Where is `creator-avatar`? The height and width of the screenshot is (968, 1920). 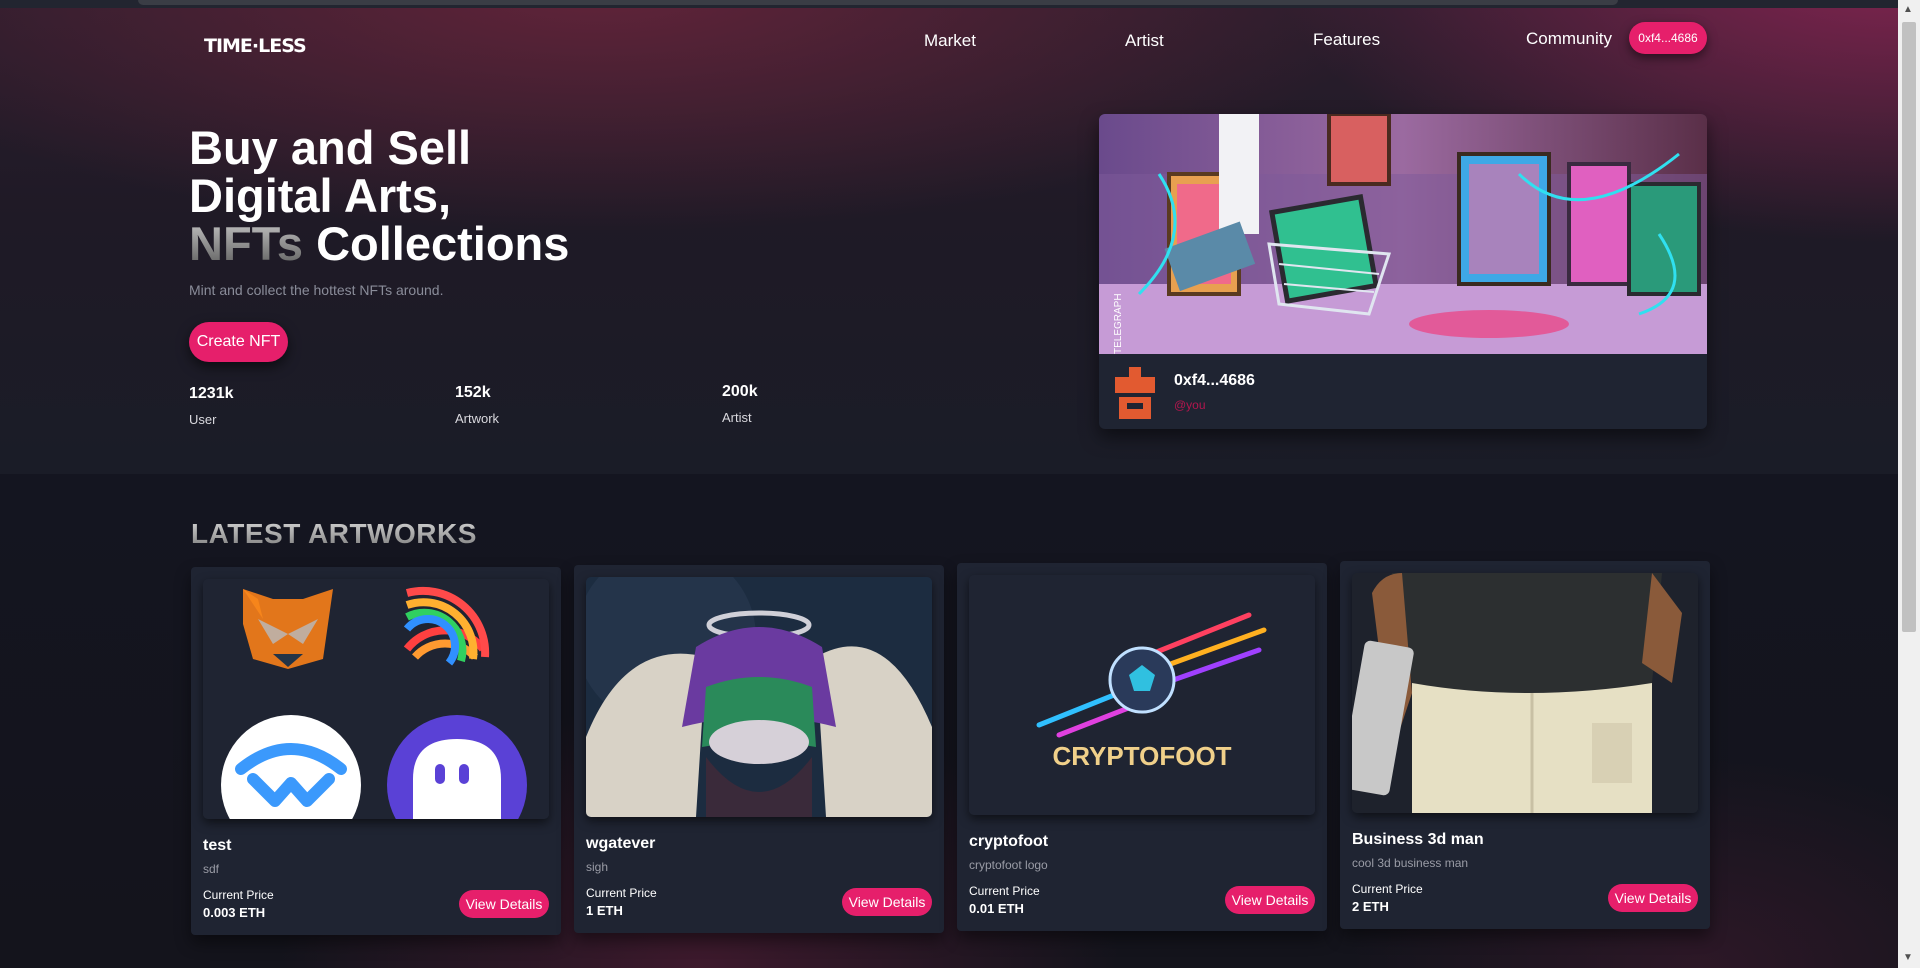 creator-avatar is located at coordinates (1135, 393).